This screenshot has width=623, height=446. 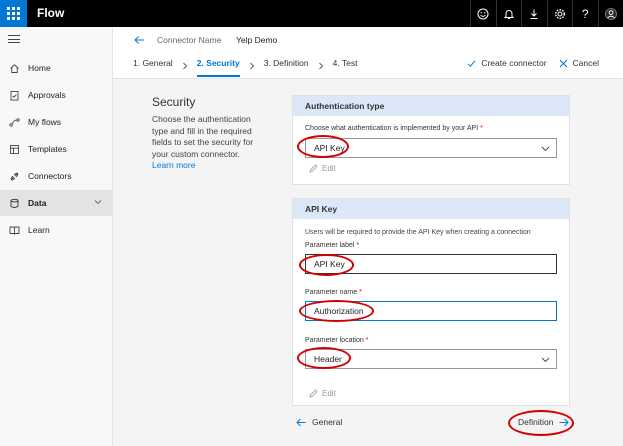 I want to click on top-bar: Flow ?, so click(x=311, y=13).